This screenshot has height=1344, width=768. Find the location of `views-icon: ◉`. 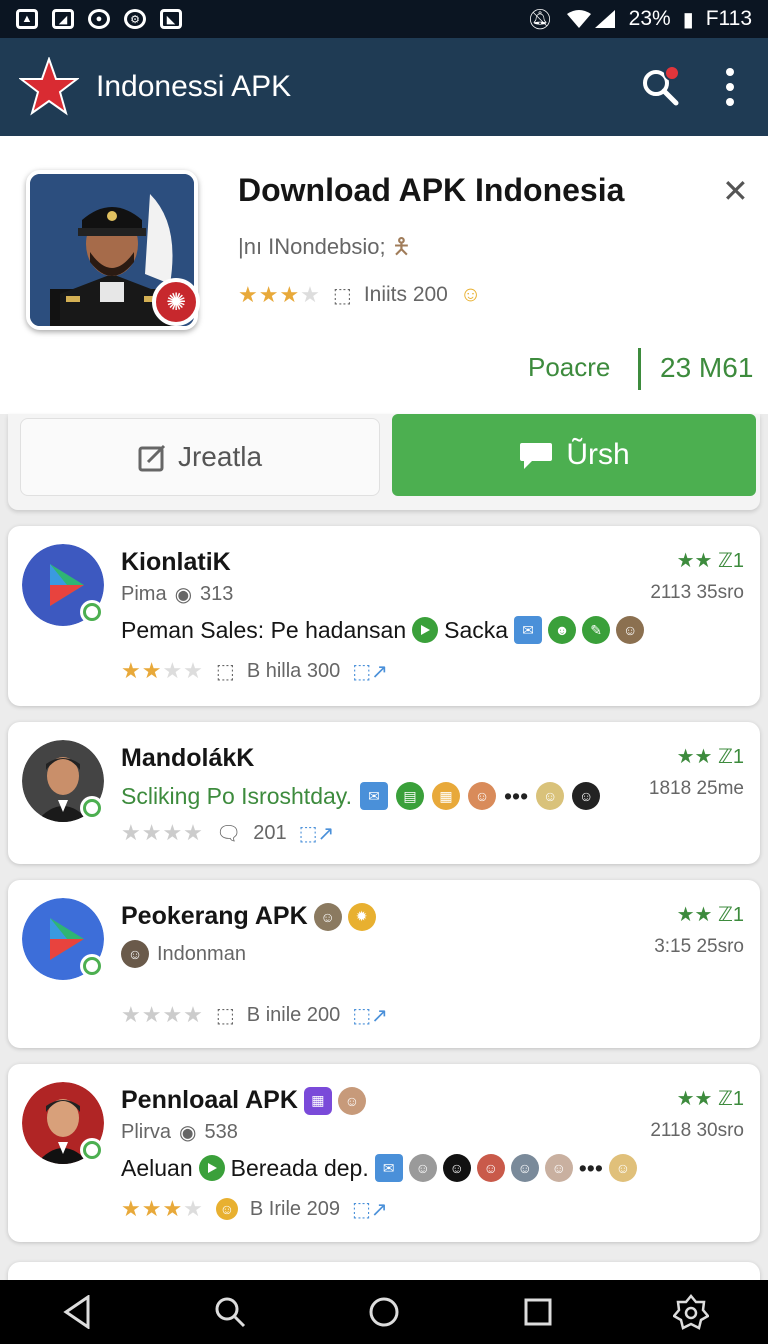

views-icon: ◉ is located at coordinates (183, 595).